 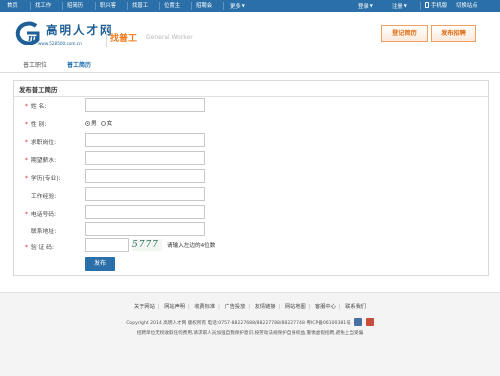 I want to click on footer-link-friends: 友情链接, so click(x=265, y=307).